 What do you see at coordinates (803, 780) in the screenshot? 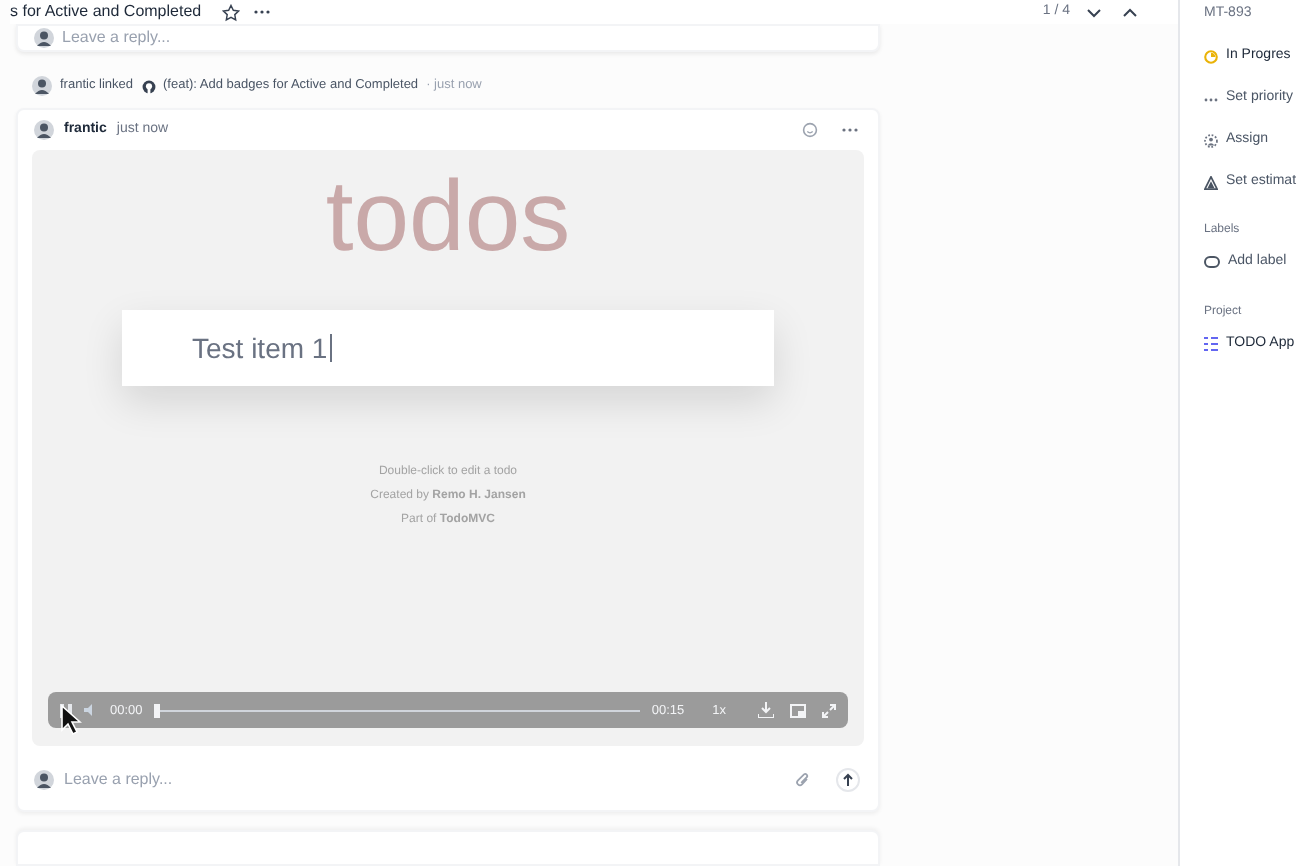
I see `paperclip-icon` at bounding box center [803, 780].